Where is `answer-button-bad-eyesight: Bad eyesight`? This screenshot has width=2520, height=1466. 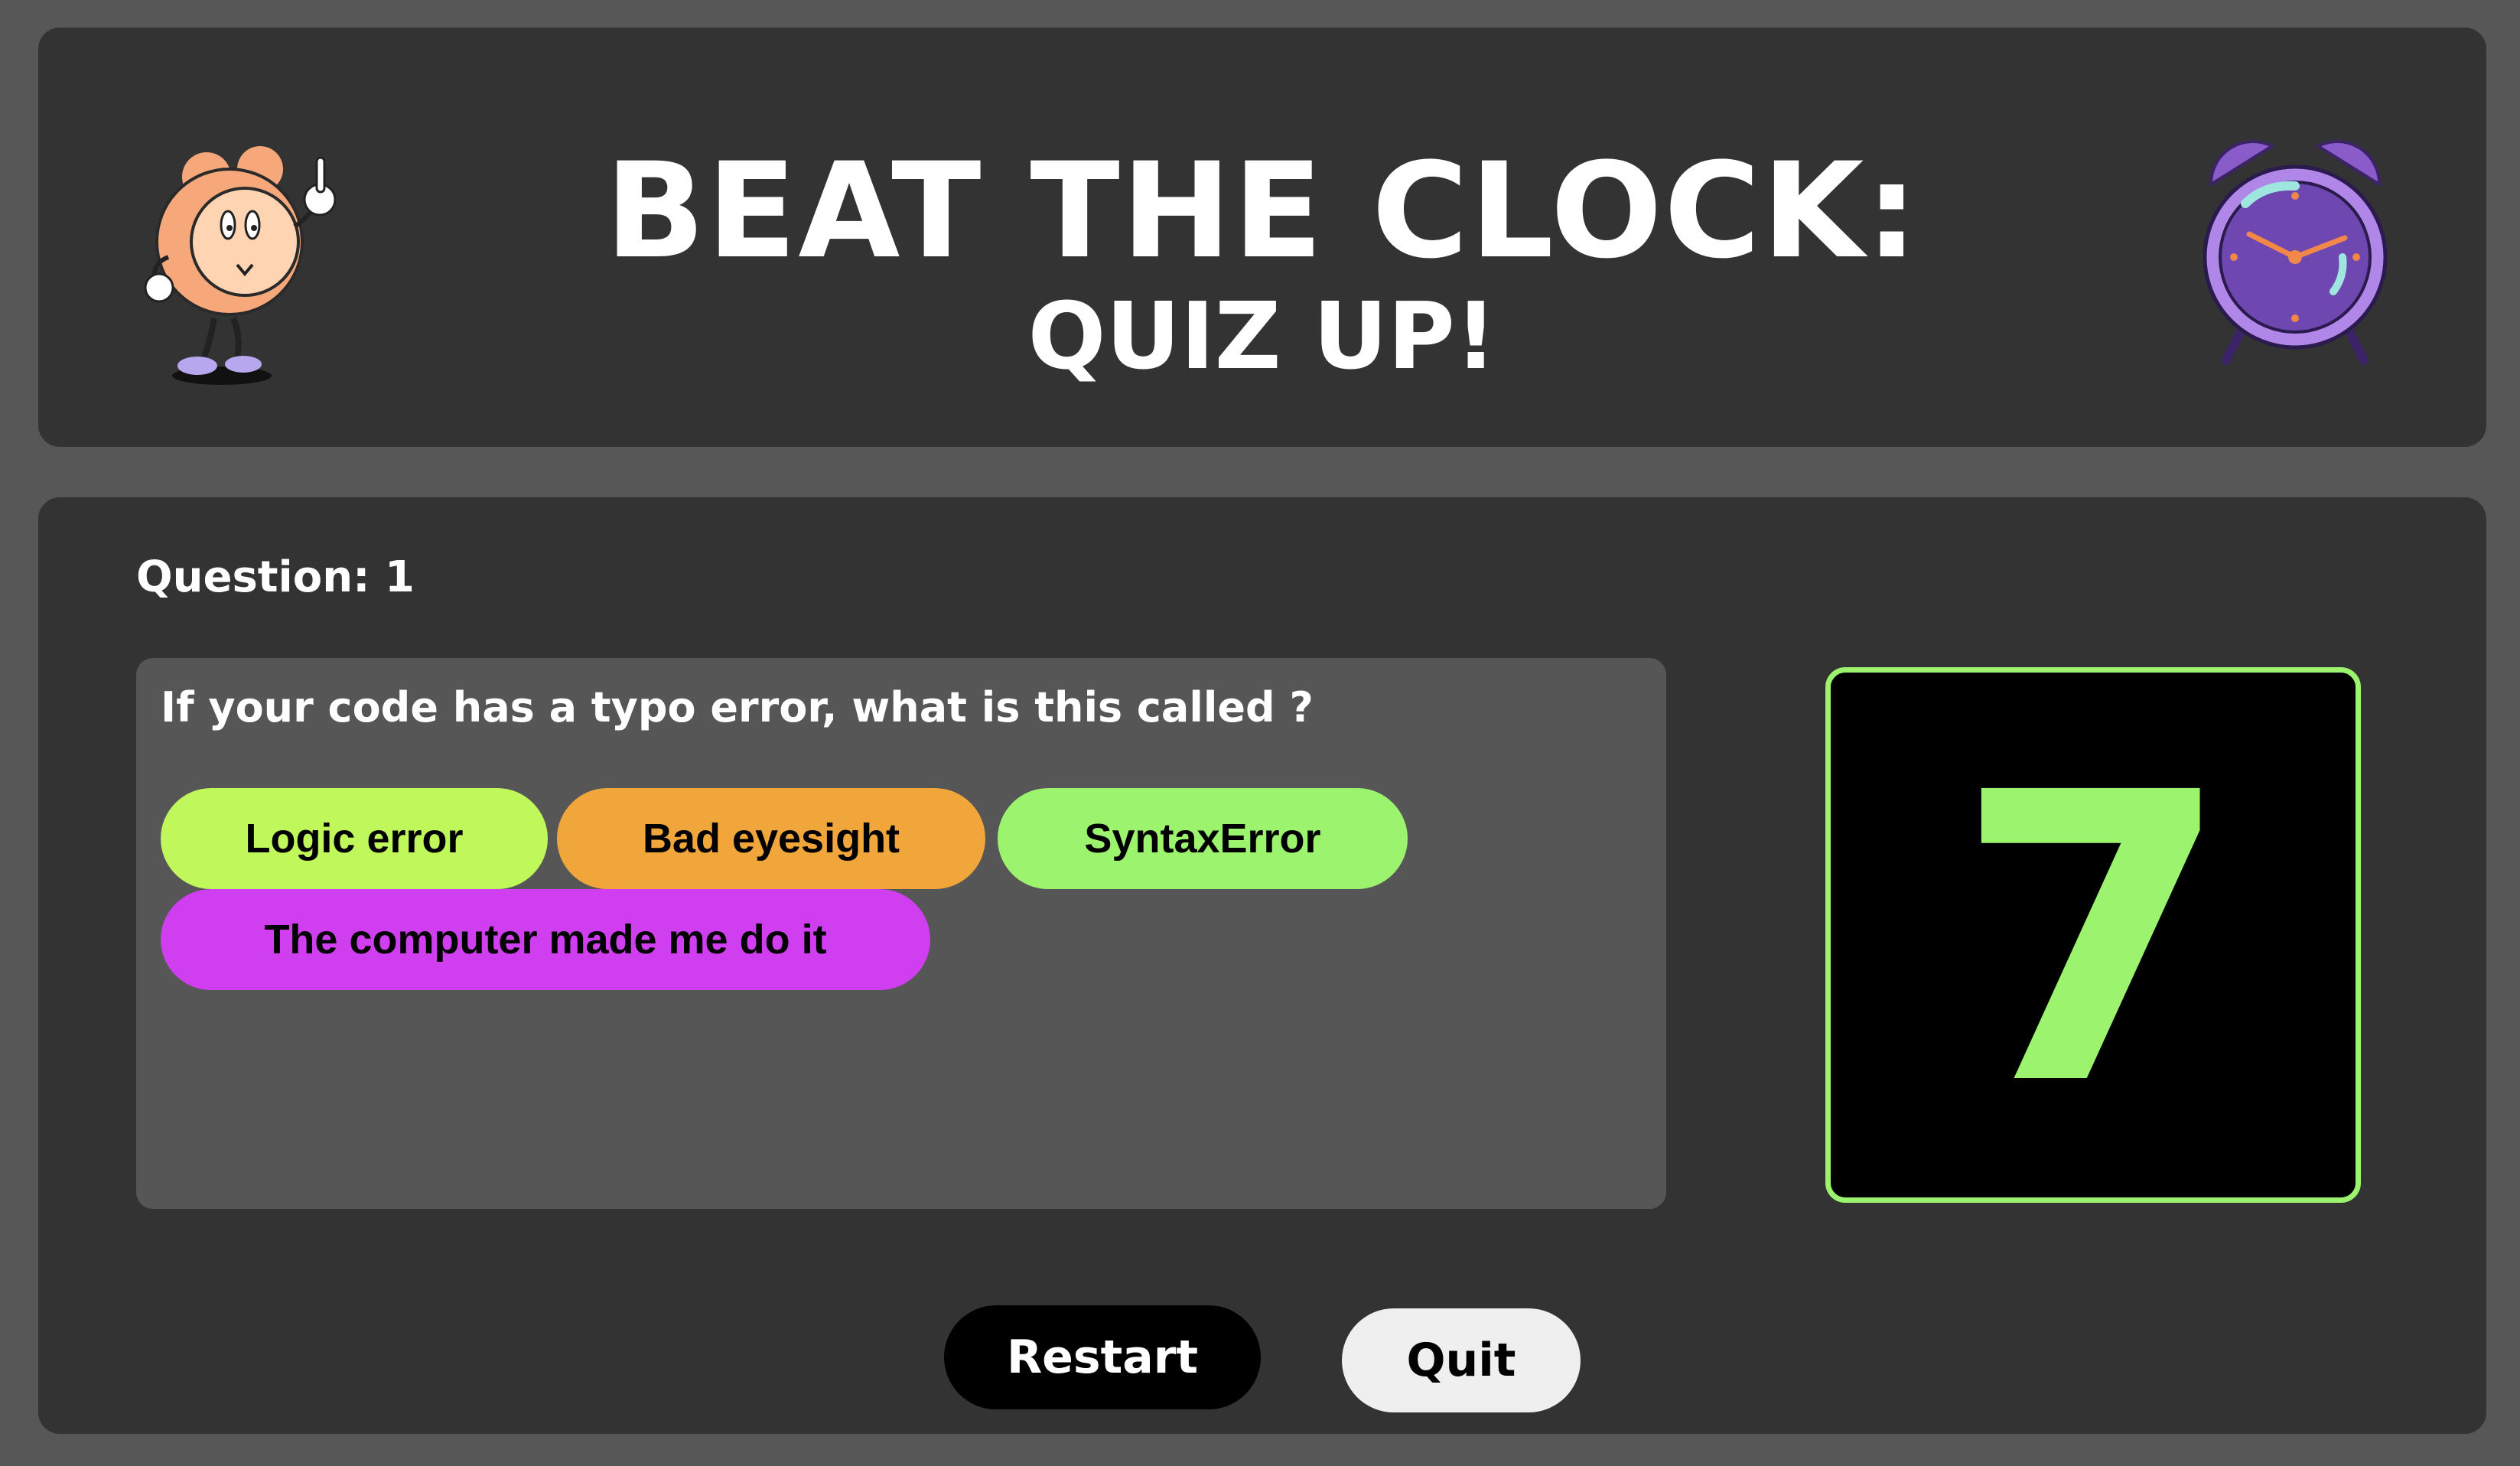 answer-button-bad-eyesight: Bad eyesight is located at coordinates (771, 838).